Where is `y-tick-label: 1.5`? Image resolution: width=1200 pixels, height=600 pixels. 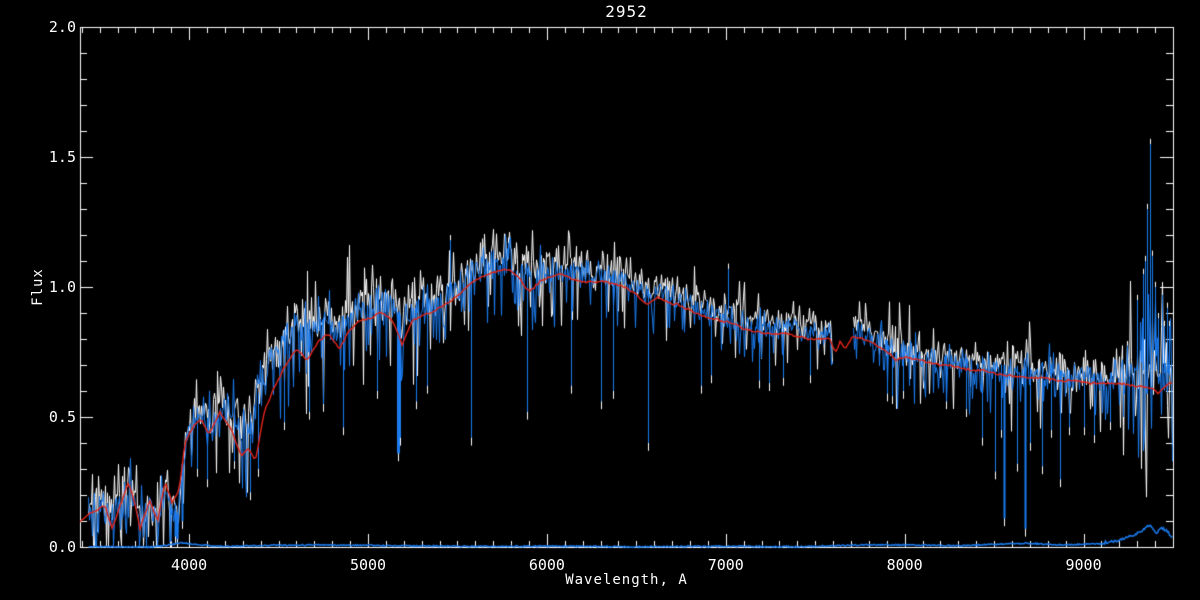
y-tick-label: 1.5 is located at coordinates (62, 157).